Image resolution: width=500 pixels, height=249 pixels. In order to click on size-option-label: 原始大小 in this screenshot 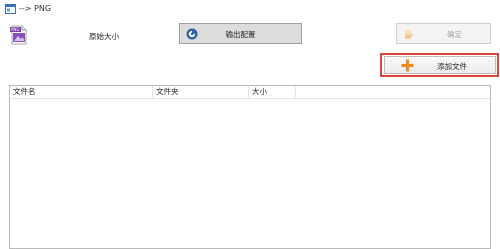, I will do `click(104, 36)`.